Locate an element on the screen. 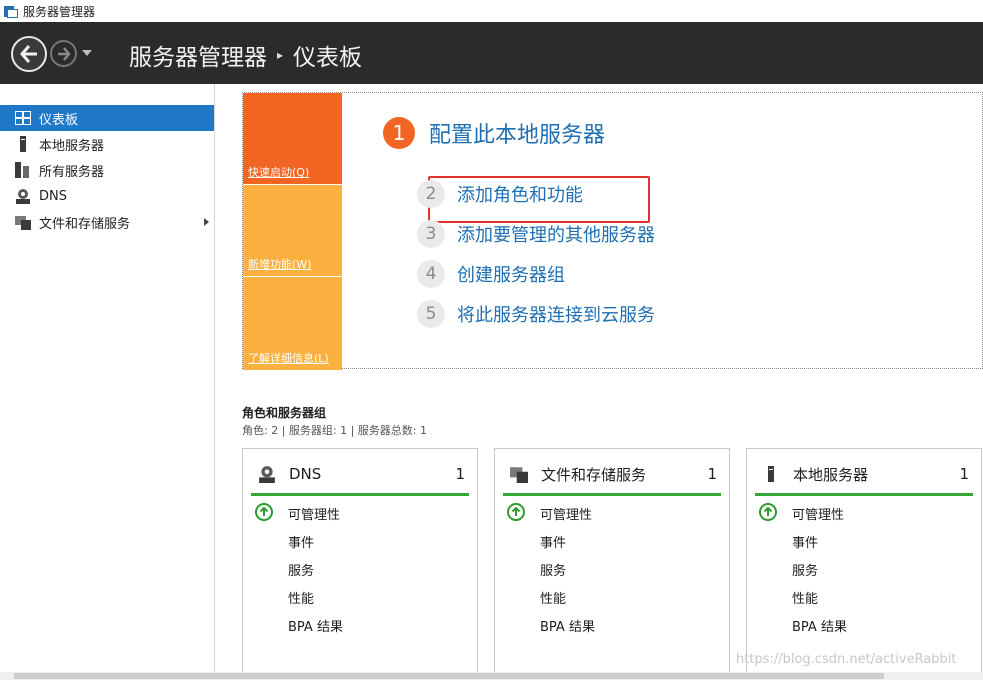 The width and height of the screenshot is (983, 680). card-header: 本地服务器 1 is located at coordinates (865, 474).